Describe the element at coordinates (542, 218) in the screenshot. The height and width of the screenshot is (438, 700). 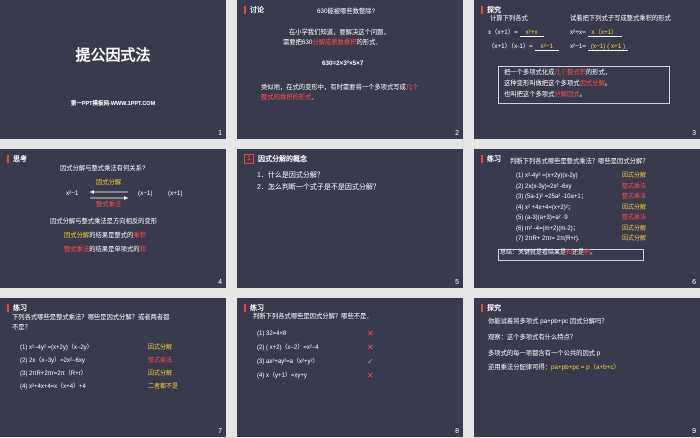
I see `exercise-item: (5) (a-3)(a+3)=a² -9` at that location.